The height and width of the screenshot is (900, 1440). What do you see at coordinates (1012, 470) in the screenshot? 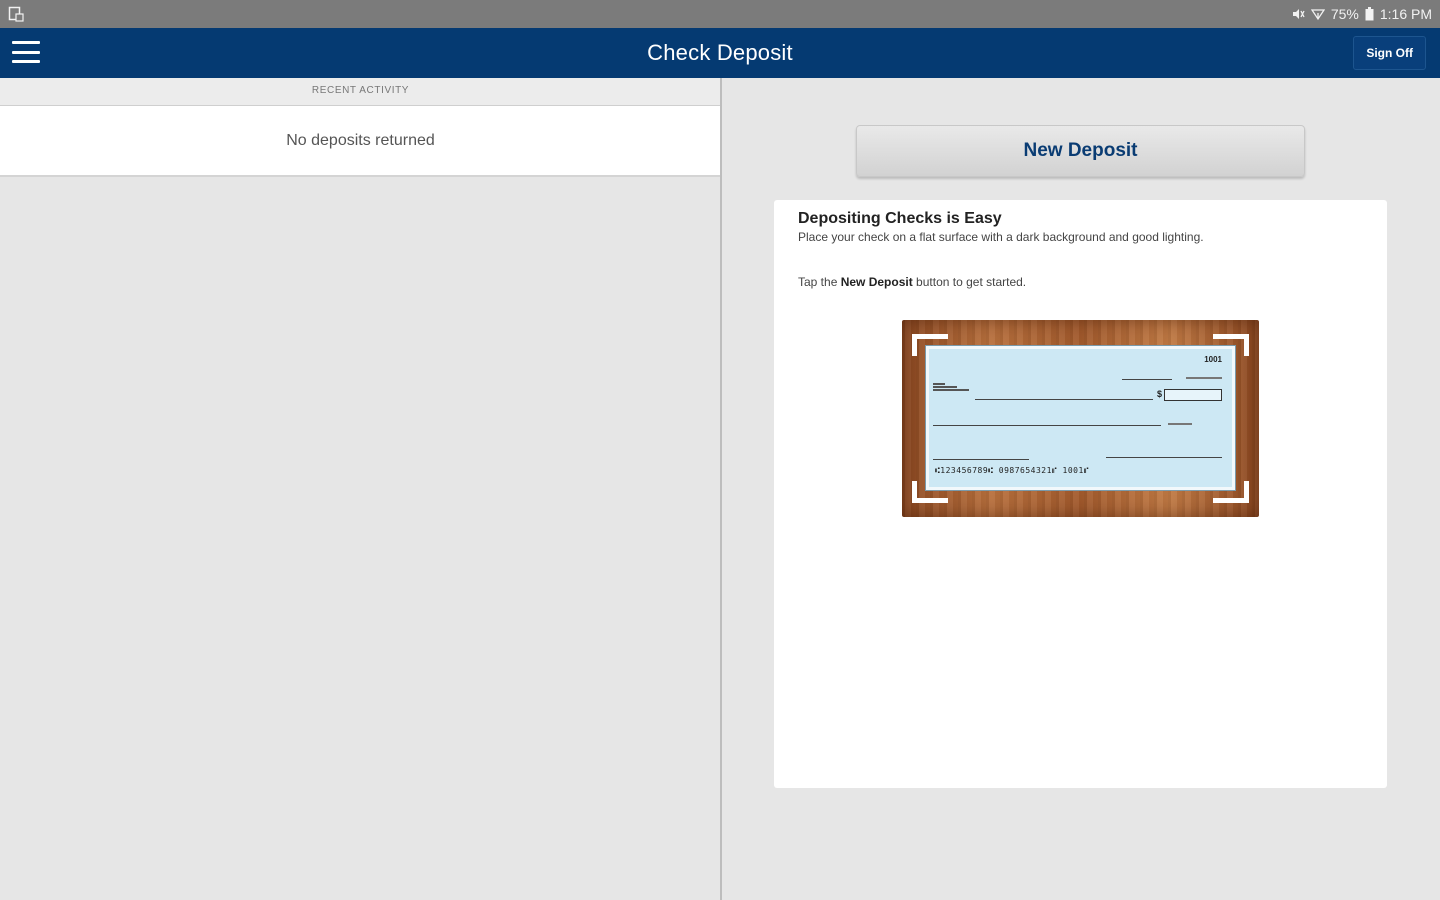
I see `micr-line: ⑆123456789⑆ 0987654321⑈ 1001⑈` at bounding box center [1012, 470].